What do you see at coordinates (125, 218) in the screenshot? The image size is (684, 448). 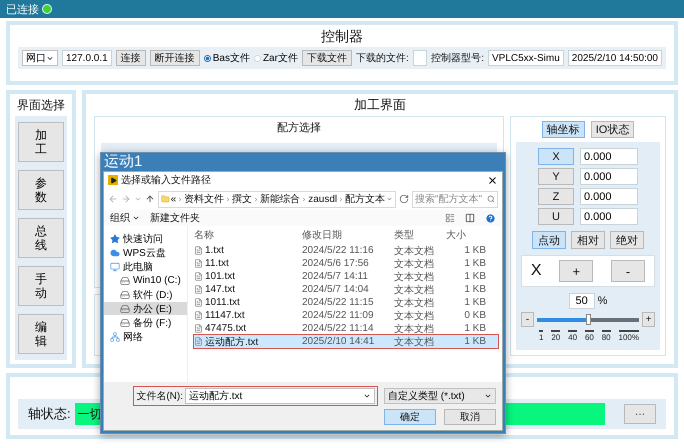 I see `organize-menu: 组织` at bounding box center [125, 218].